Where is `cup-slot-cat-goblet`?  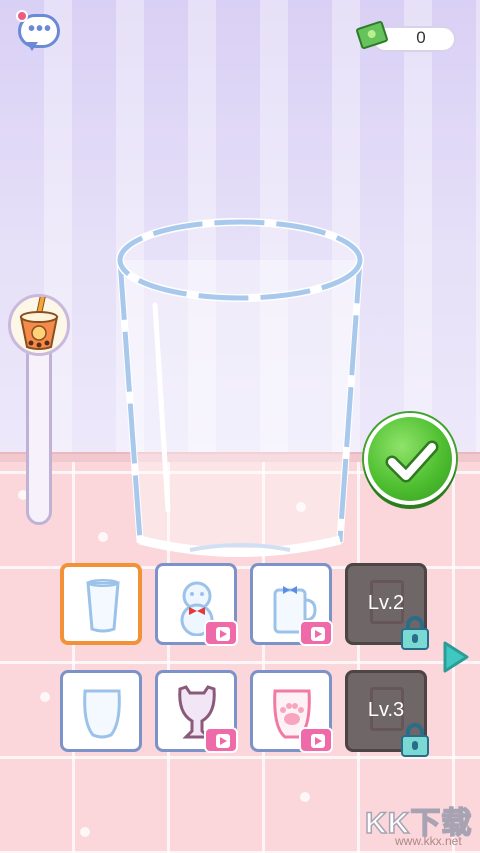
cup-slot-cat-goblet is located at coordinates (196, 711).